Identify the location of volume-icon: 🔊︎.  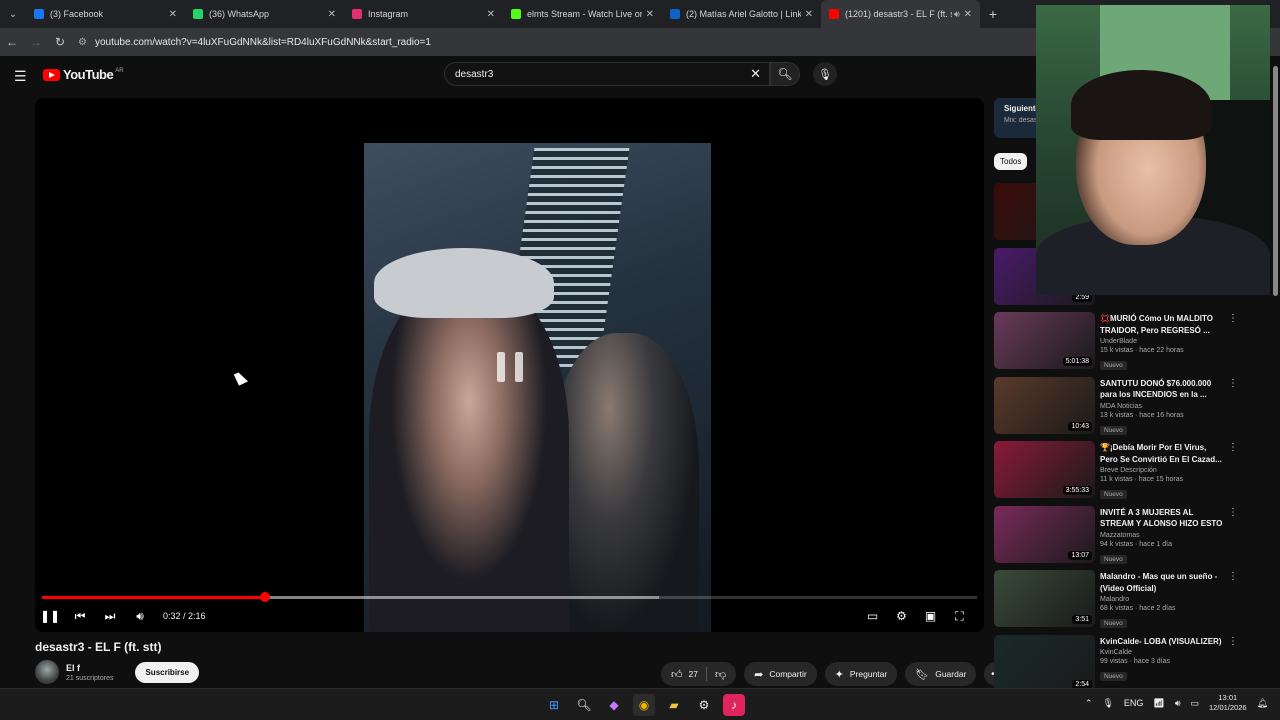
(140, 616).